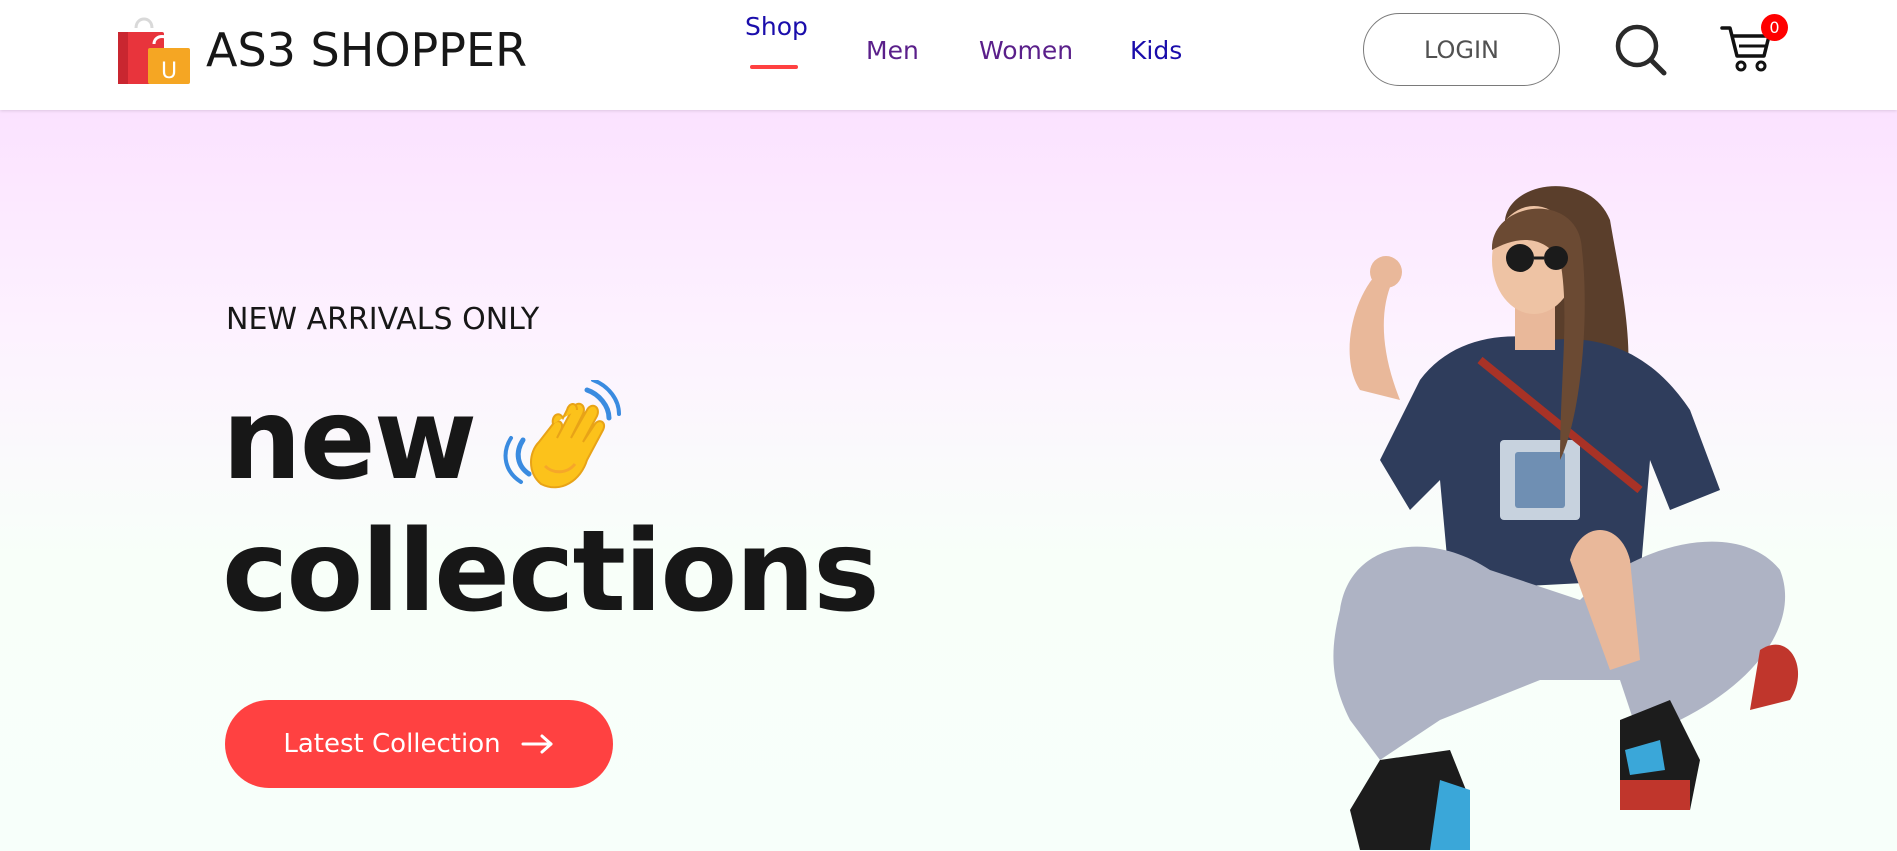  I want to click on brand-logo: U AS3 SHOPPER, so click(321, 50).